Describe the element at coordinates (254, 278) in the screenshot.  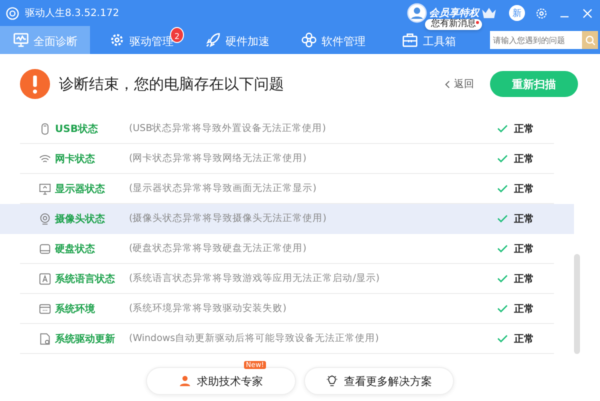
I see `item-description: (系统语言状态异常将导致游戏等应用无法正常启动/显示)` at that location.